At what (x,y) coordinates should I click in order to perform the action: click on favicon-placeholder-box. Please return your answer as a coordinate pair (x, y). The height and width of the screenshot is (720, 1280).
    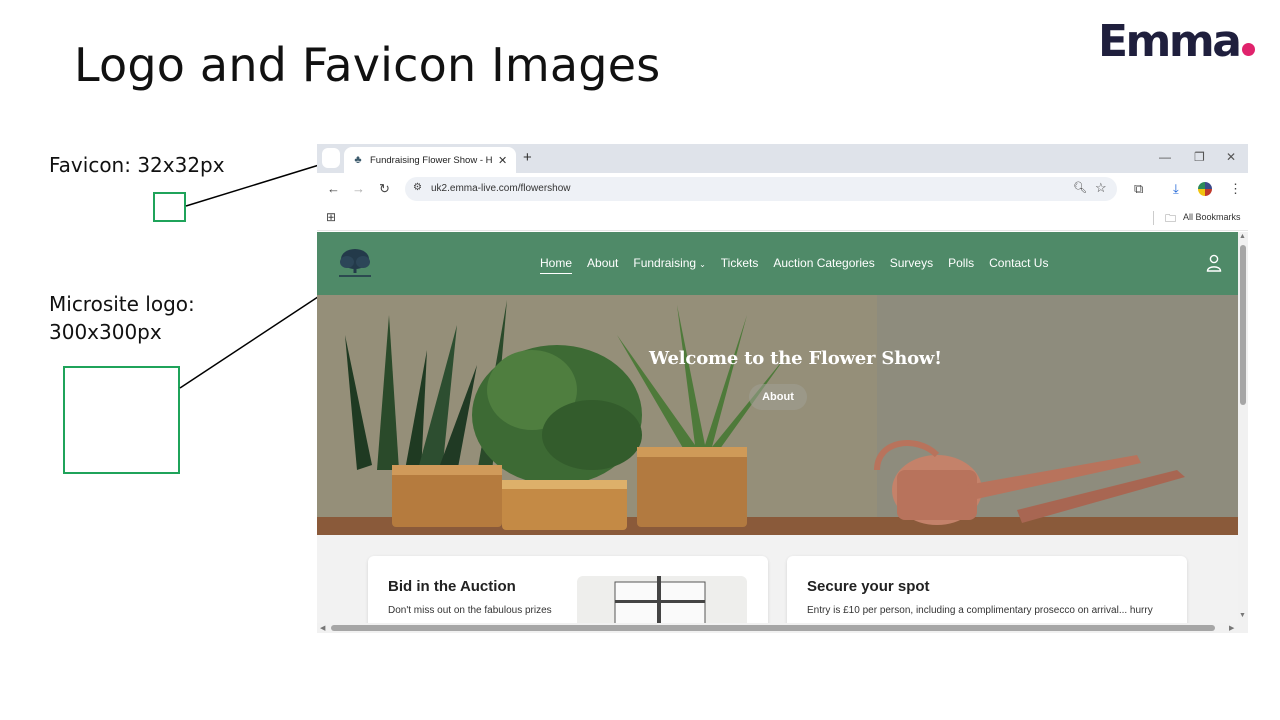
    Looking at the image, I should click on (169, 207).